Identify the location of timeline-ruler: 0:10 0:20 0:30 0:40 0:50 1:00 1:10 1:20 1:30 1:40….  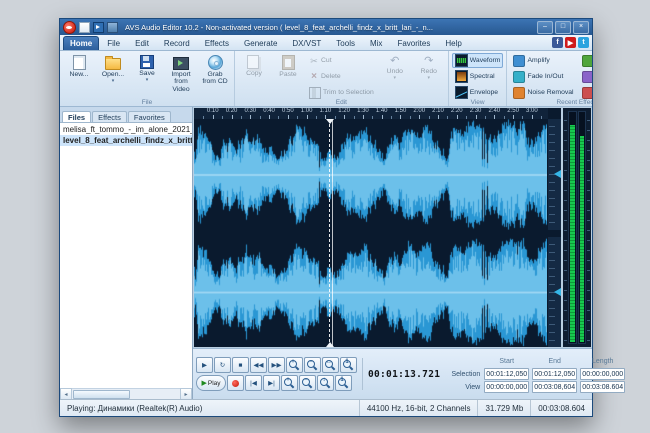
(371, 113).